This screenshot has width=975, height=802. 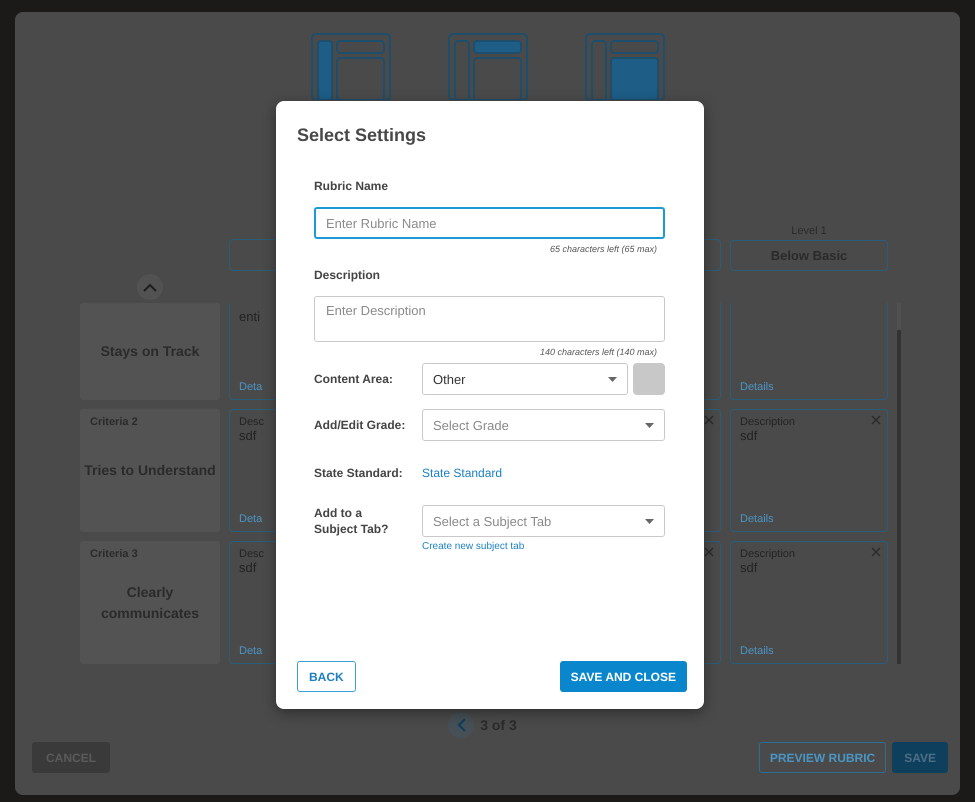 What do you see at coordinates (326, 676) in the screenshot?
I see `back-button: BACK` at bounding box center [326, 676].